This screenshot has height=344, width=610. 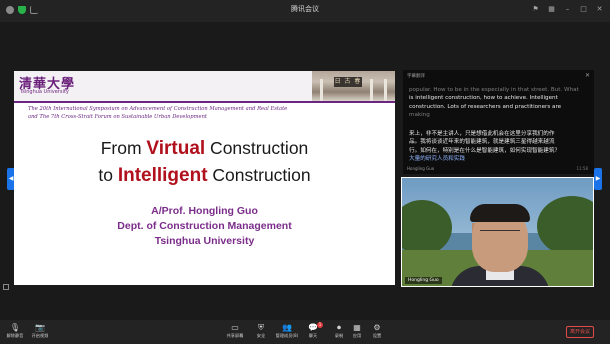 I want to click on settings-label: 设置, so click(x=377, y=335).